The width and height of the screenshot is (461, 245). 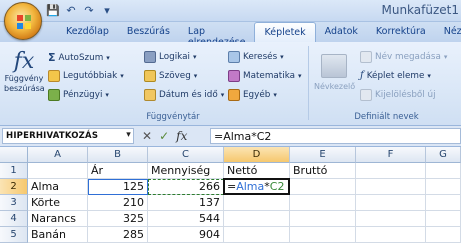 What do you see at coordinates (14, 235) in the screenshot?
I see `row-header-5: 5` at bounding box center [14, 235].